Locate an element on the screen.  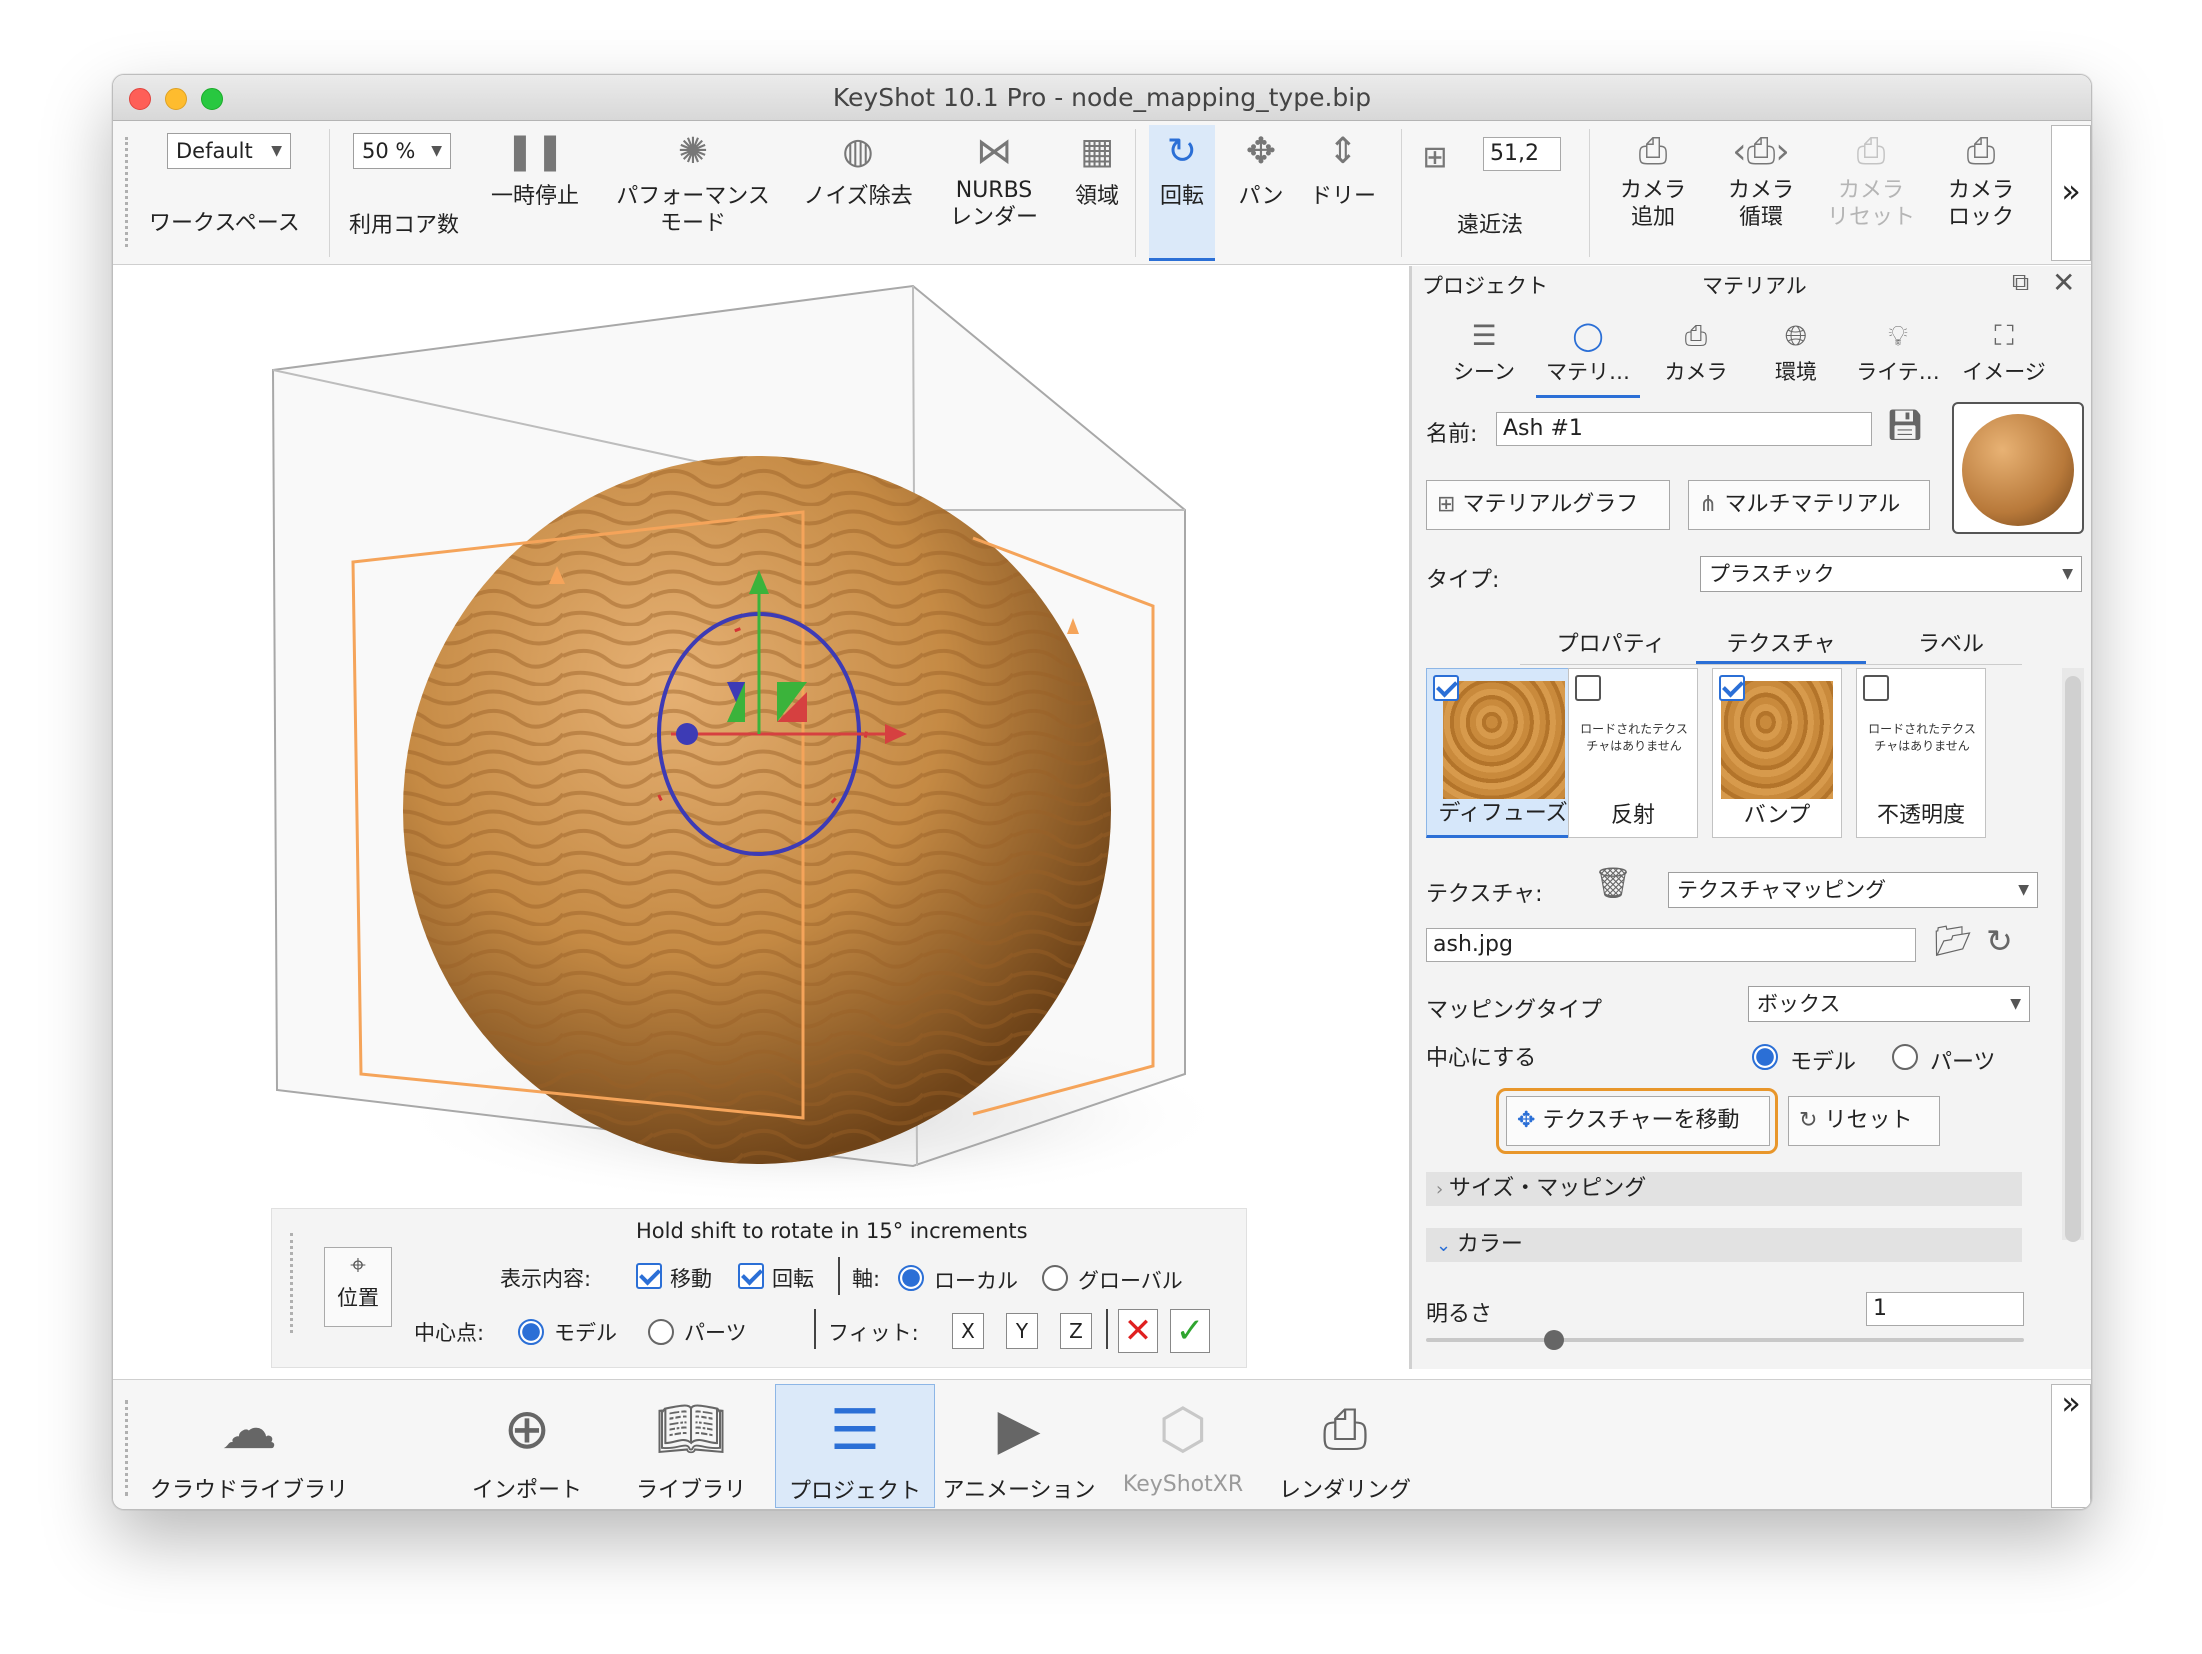
folder-icon: 📂︎ is located at coordinates (1953, 941).